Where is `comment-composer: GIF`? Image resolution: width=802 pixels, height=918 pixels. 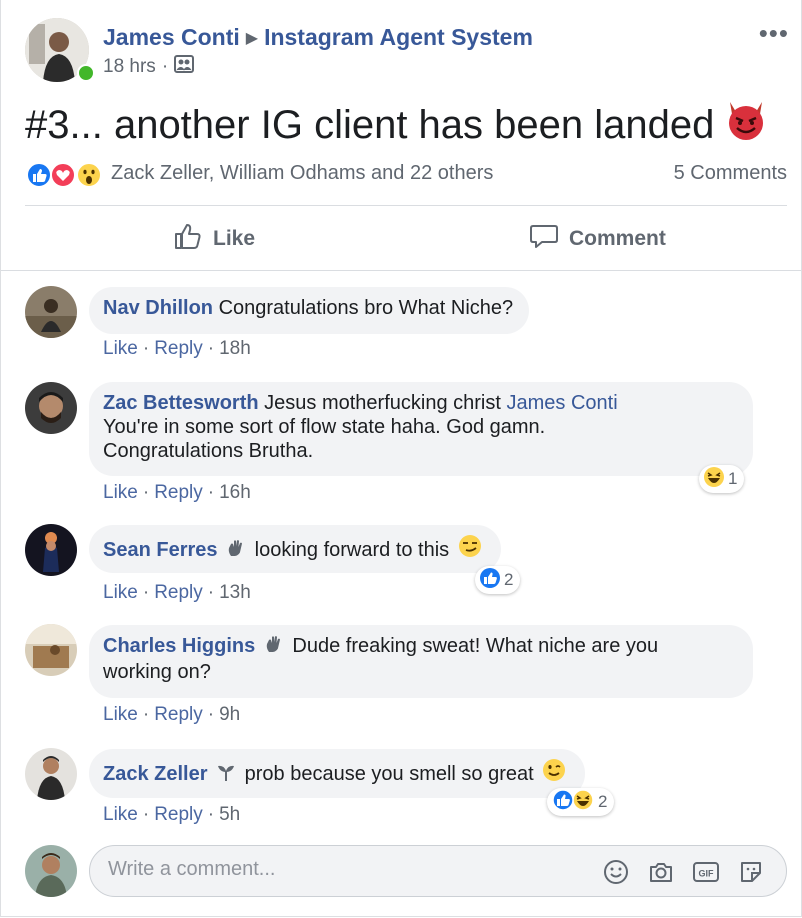 comment-composer: GIF is located at coordinates (438, 871).